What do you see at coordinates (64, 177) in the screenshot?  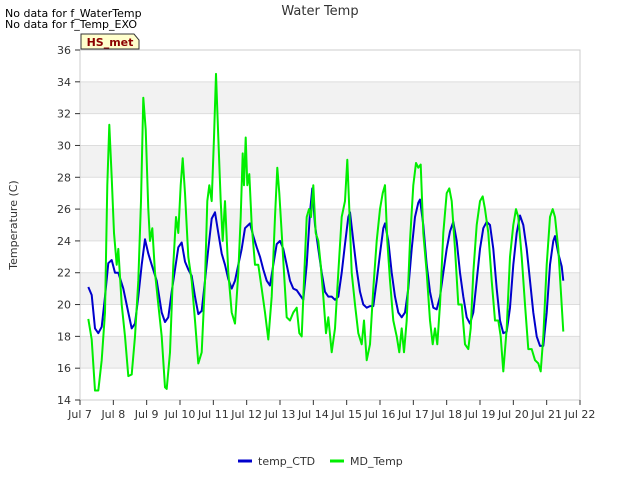 I see `y-tick-label: 28` at bounding box center [64, 177].